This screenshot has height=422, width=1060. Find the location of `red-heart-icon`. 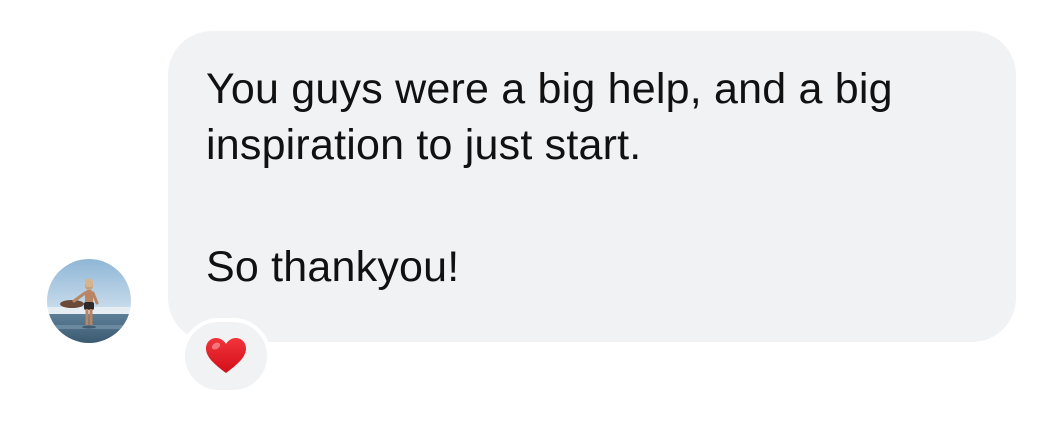

red-heart-icon is located at coordinates (226, 355).